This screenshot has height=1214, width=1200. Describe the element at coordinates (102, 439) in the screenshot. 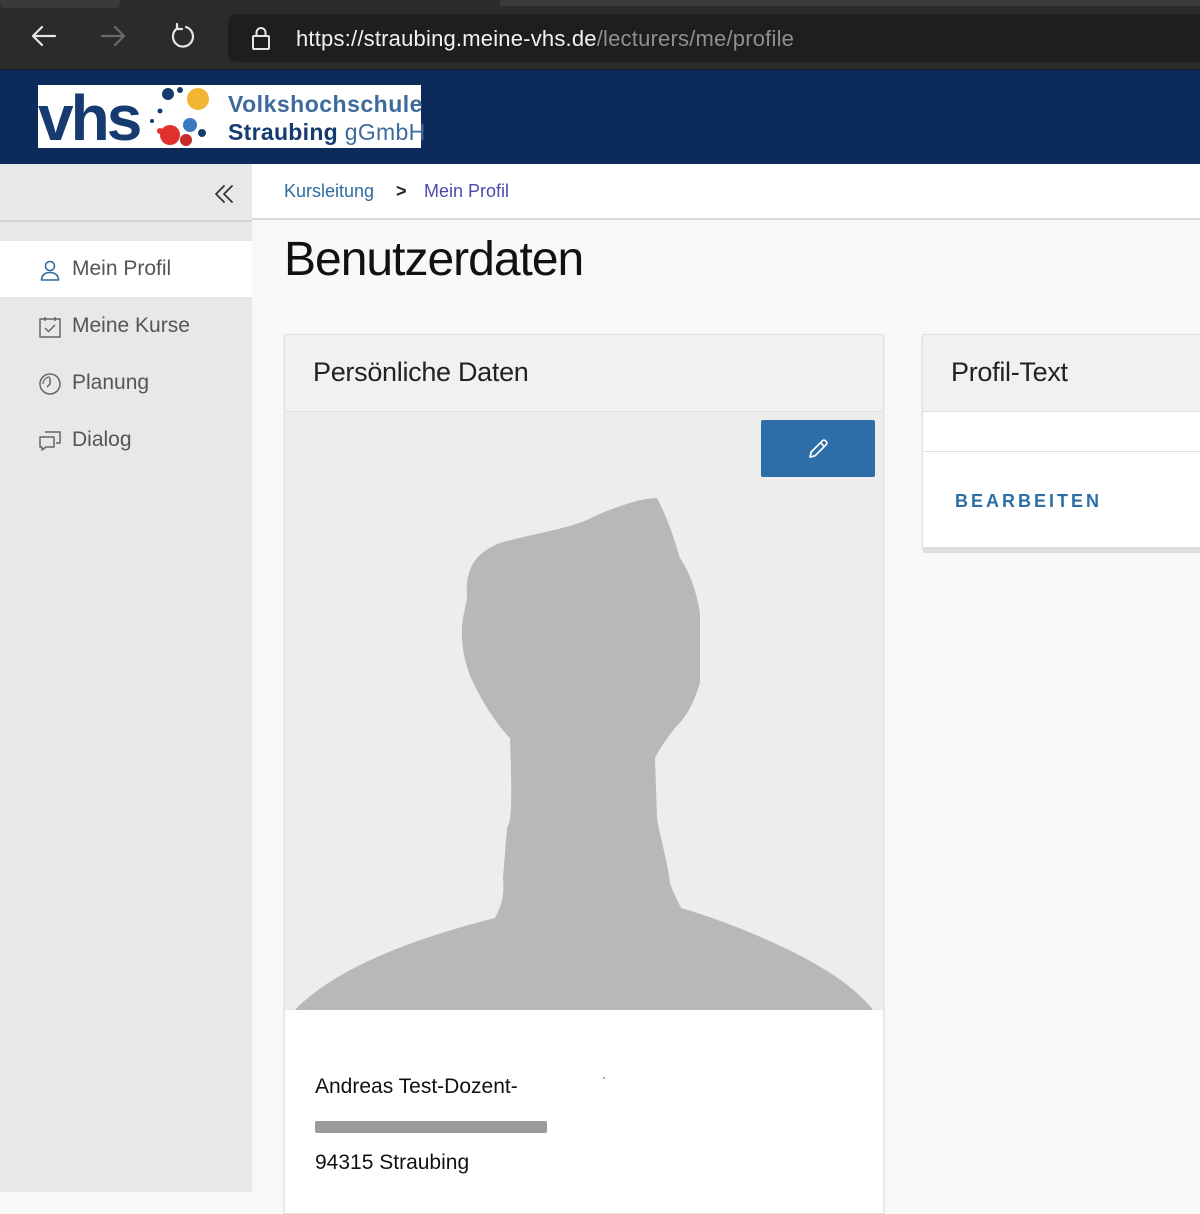

I see `sidebar-item-label: Dialog` at that location.